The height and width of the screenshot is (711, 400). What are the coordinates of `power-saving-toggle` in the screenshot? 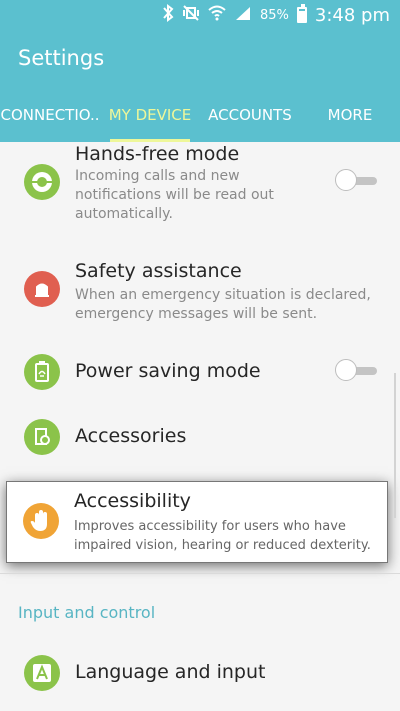 It's located at (356, 370).